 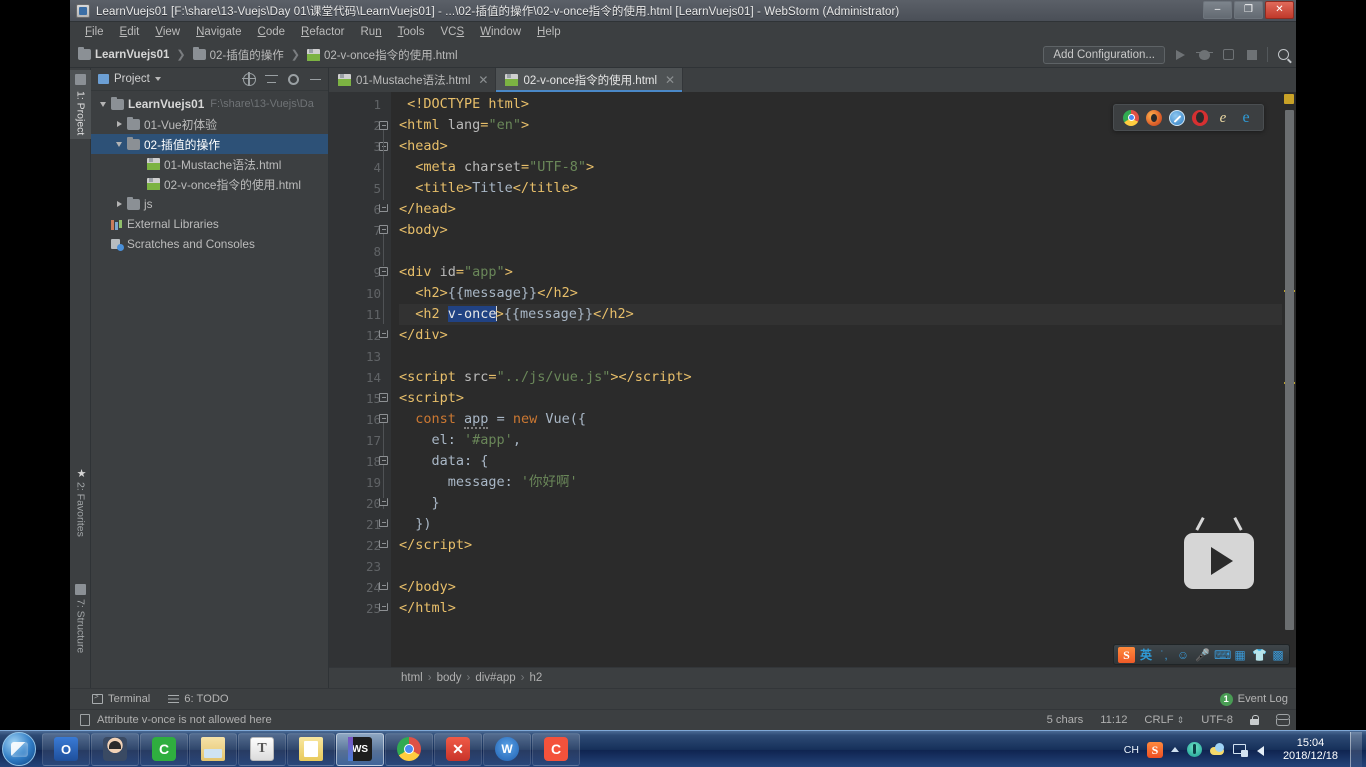 What do you see at coordinates (590, 80) in the screenshot?
I see `editor-tab-vonce: 02-v-once指令的使用.html ✕` at bounding box center [590, 80].